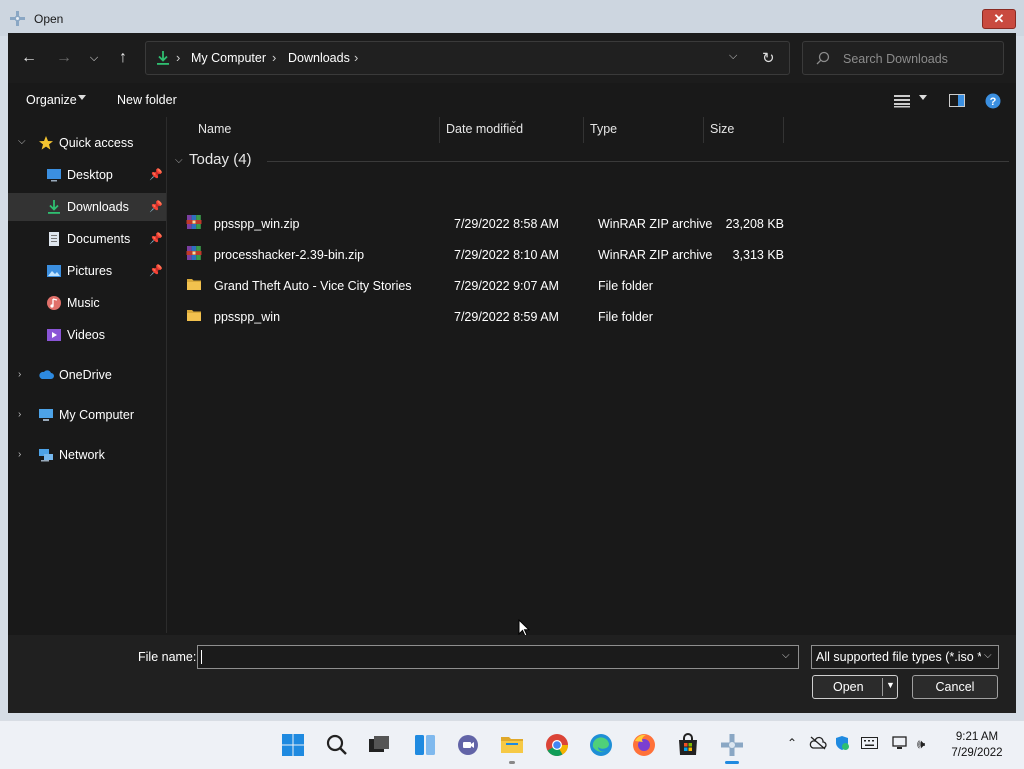 Image resolution: width=1024 pixels, height=769 pixels. Describe the element at coordinates (123, 58) in the screenshot. I see `up-button: ↑` at that location.